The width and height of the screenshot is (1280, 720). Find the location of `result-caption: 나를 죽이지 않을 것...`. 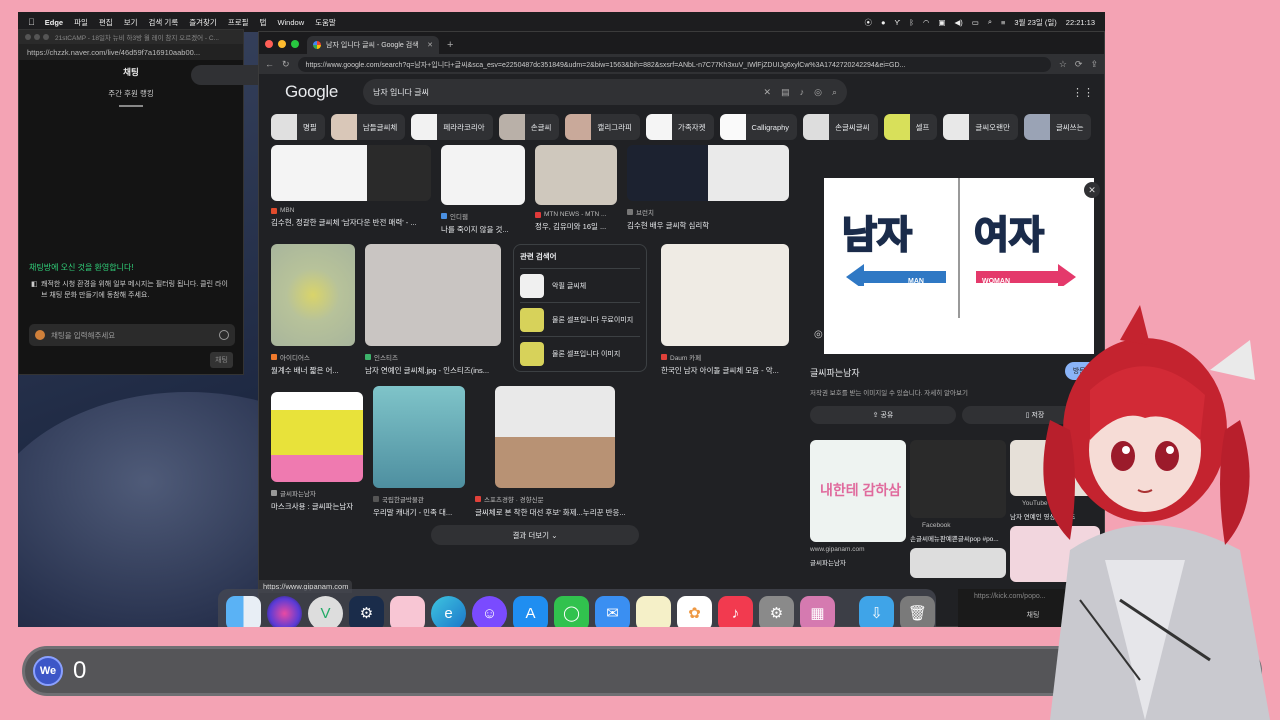

result-caption: 나를 죽이지 않을 것... is located at coordinates (483, 229).